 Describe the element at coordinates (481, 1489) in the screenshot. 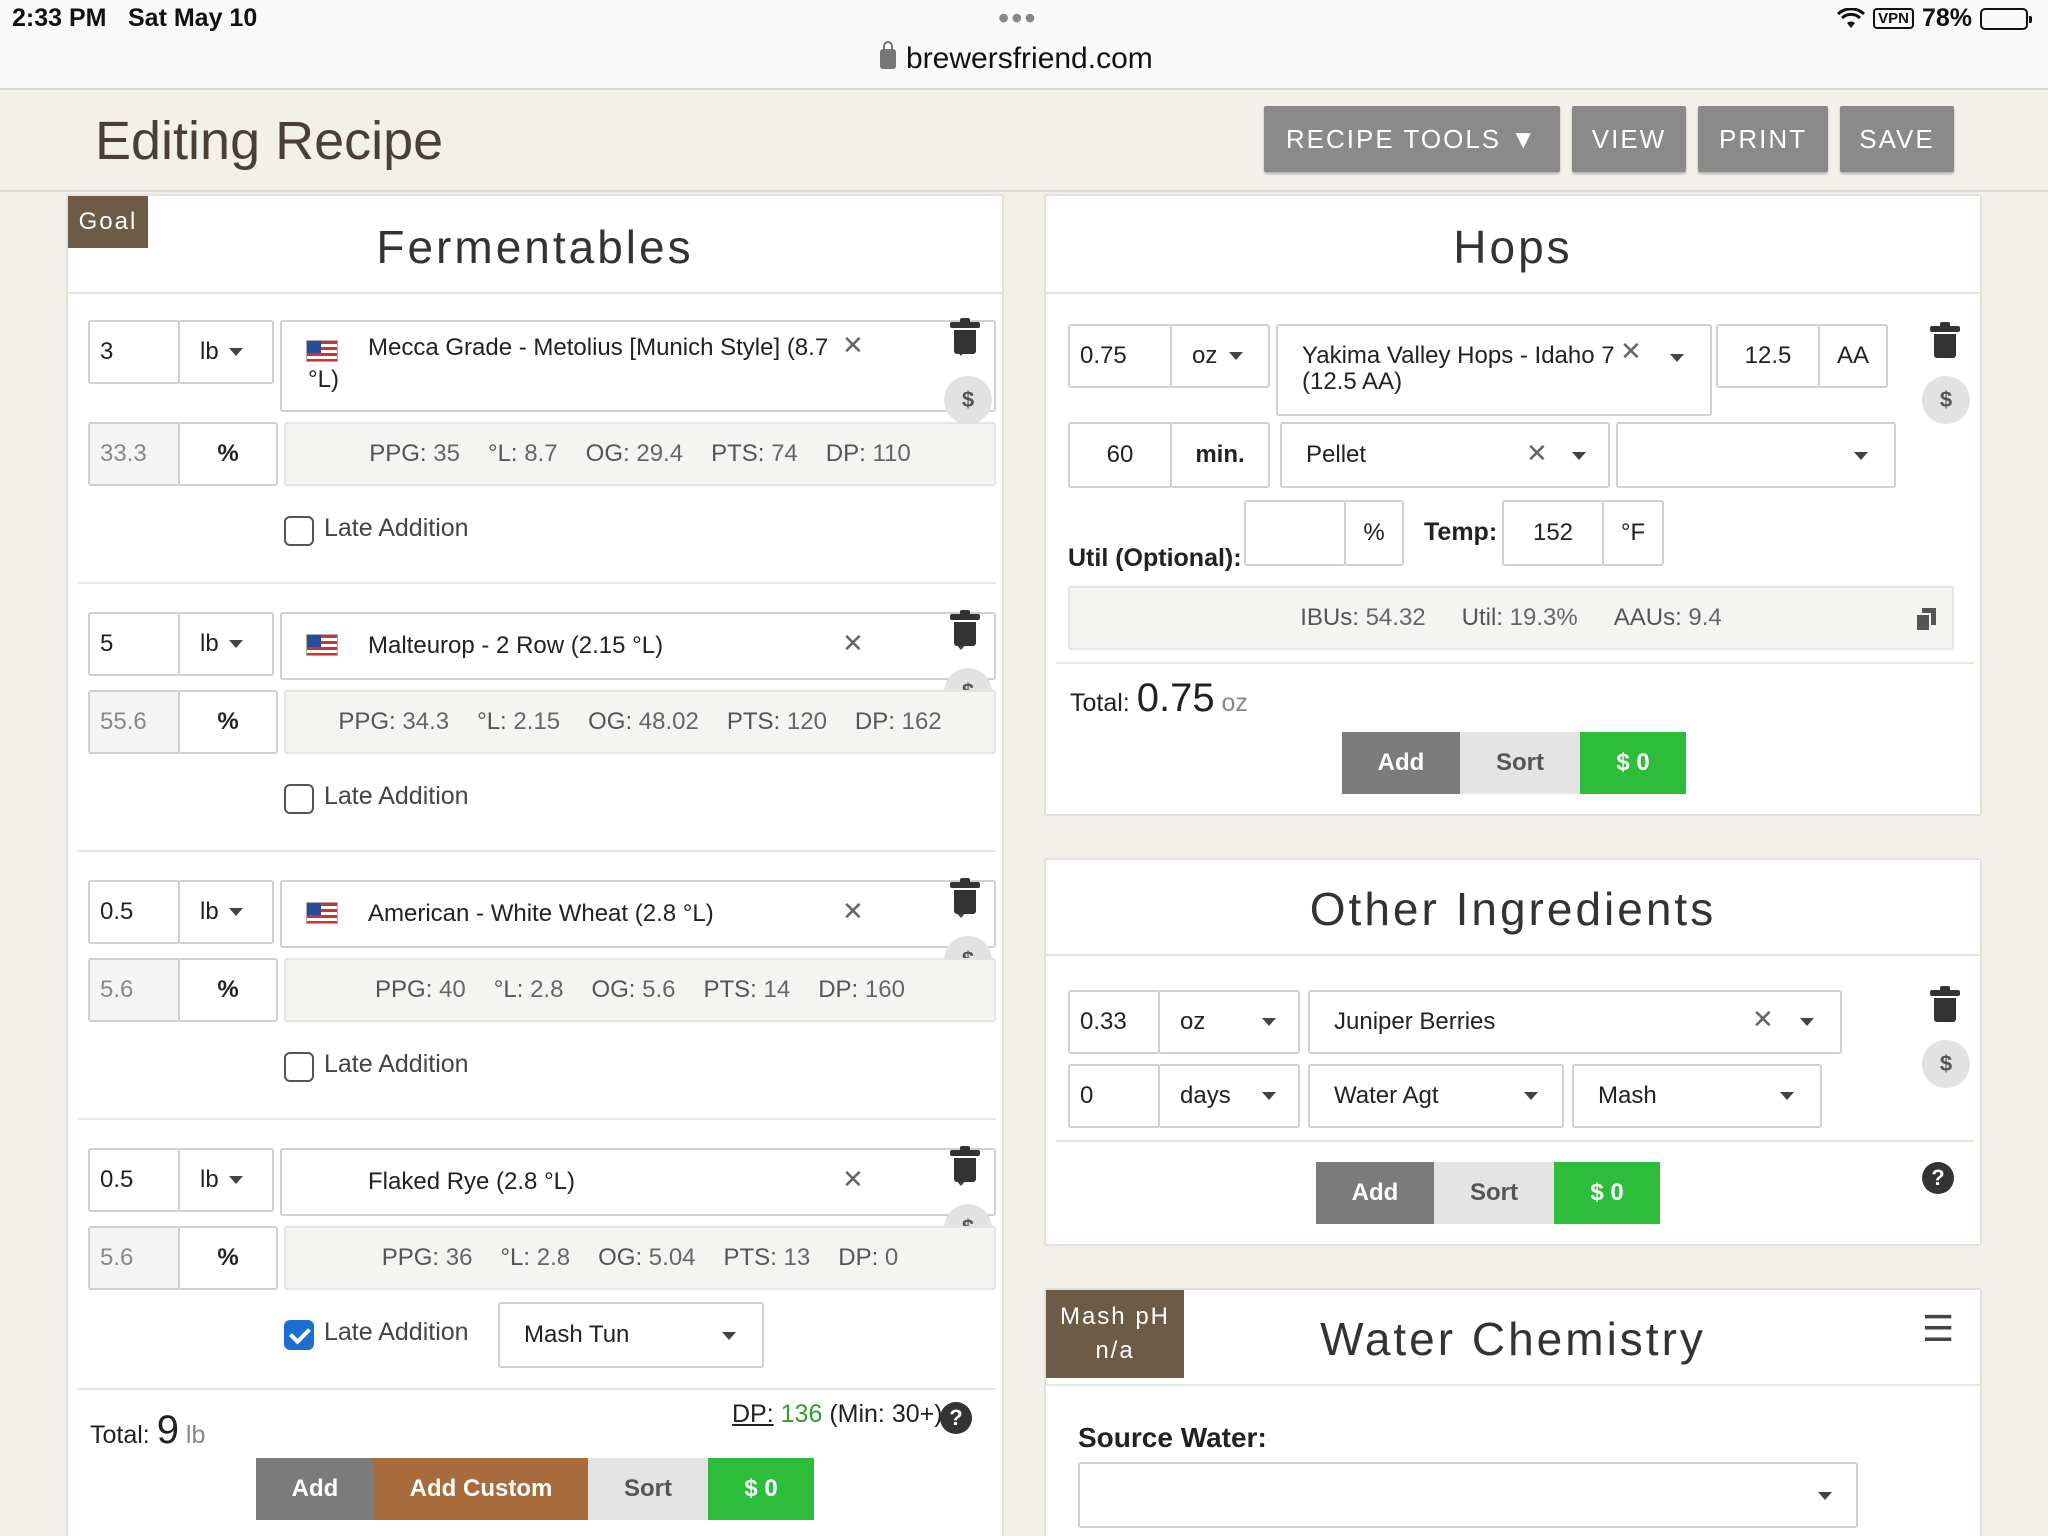

I see `add-custom-button: Add Custom` at that location.